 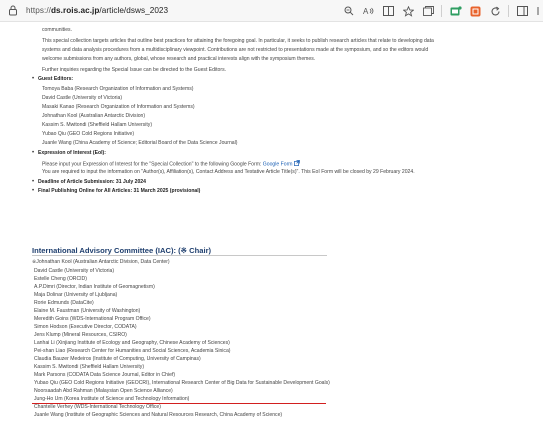 I want to click on svg-text: A, so click(x=366, y=11).